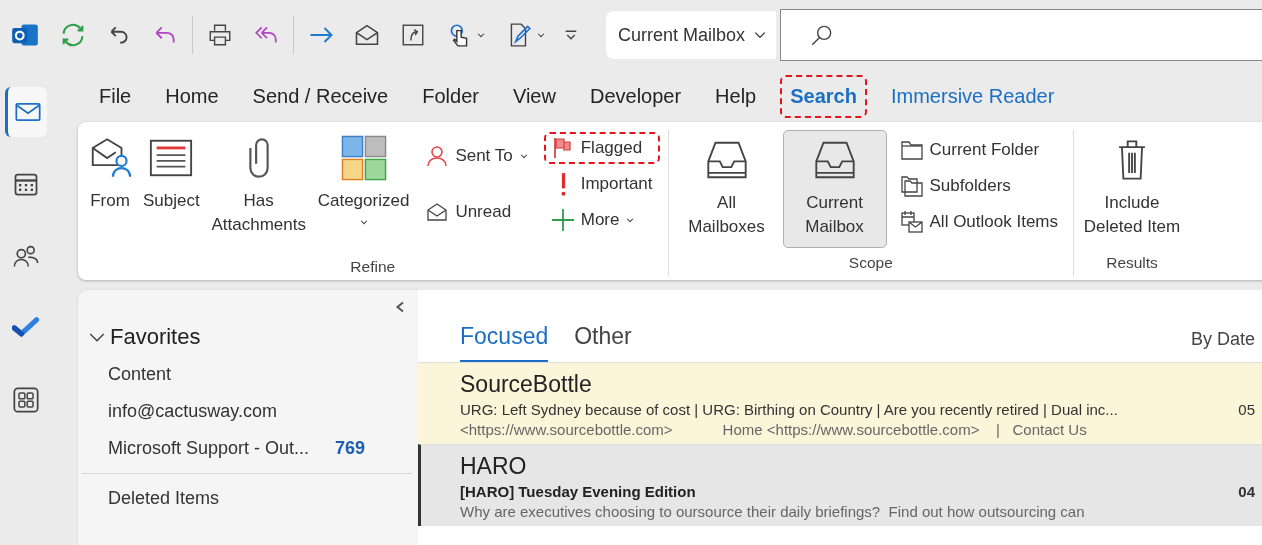 The height and width of the screenshot is (545, 1262). Describe the element at coordinates (373, 266) in the screenshot. I see `group-label: Refine` at that location.